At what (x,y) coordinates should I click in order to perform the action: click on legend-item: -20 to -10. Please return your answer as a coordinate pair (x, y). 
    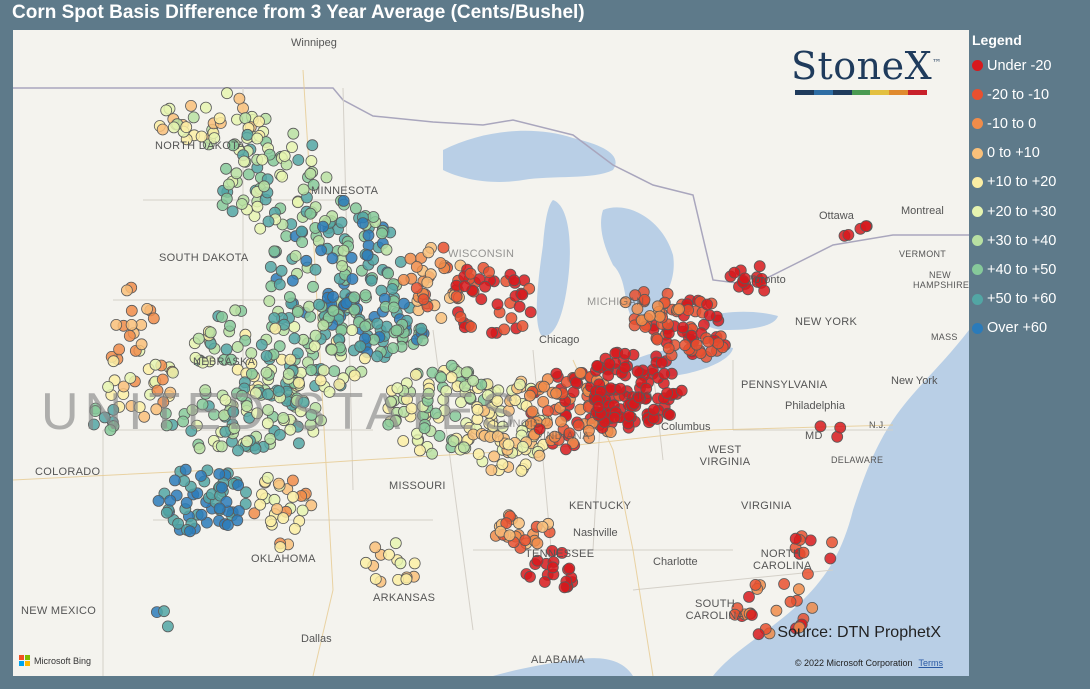
    Looking at the image, I should click on (1030, 94).